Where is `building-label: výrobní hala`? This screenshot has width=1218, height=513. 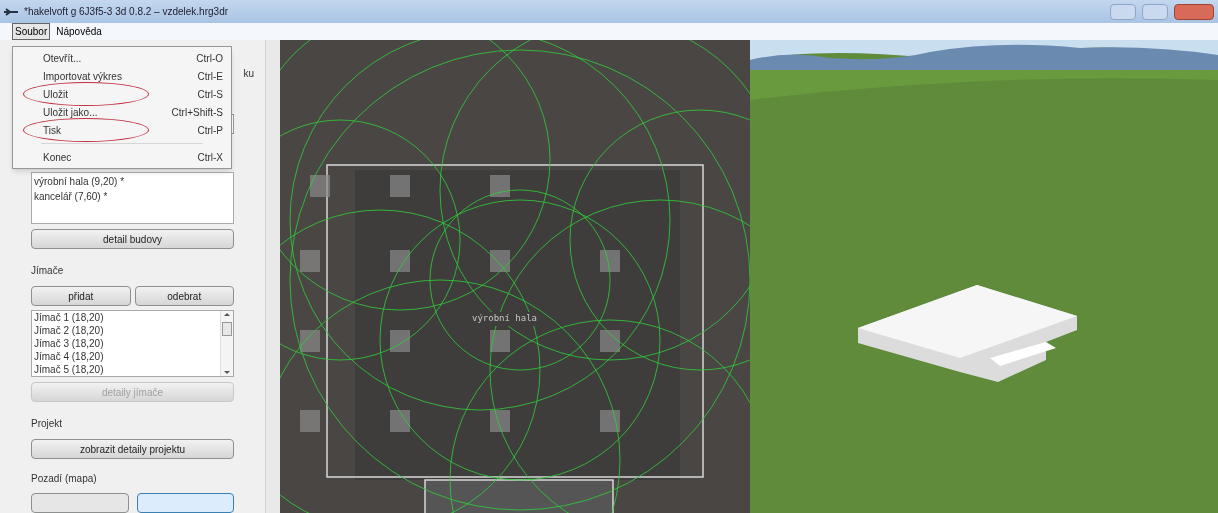
building-label: výrobní hala is located at coordinates (505, 319).